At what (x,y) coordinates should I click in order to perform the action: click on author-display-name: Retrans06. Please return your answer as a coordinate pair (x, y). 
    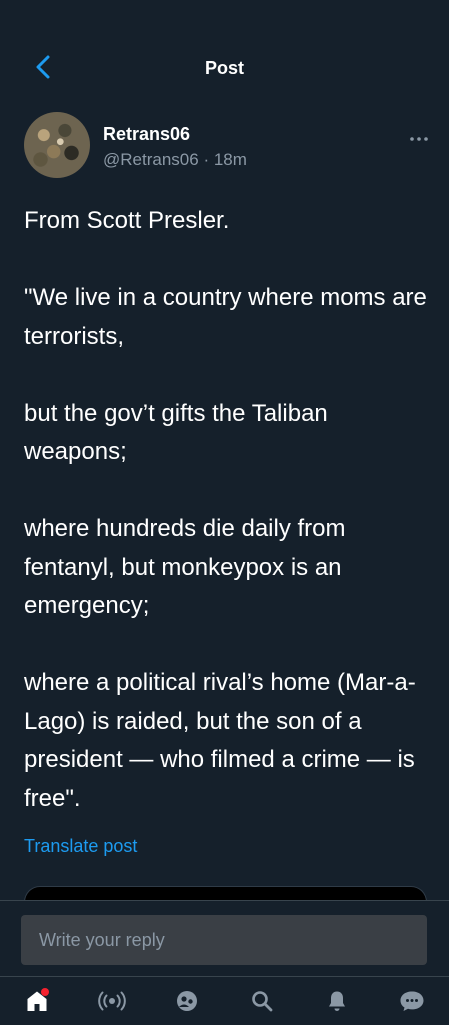
    Looking at the image, I should click on (146, 134).